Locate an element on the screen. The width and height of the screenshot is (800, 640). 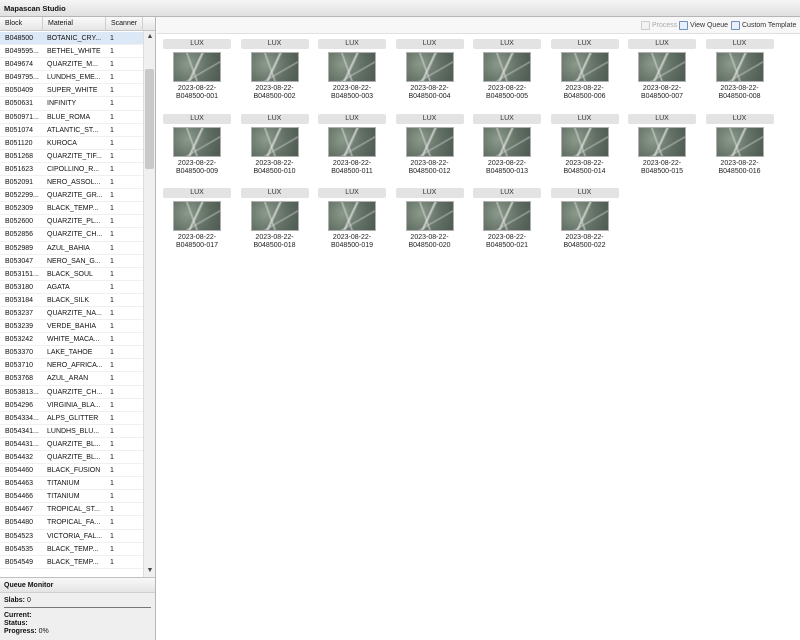
slab-tile: LUX 2023-08-22- B048500-004 is located at coordinates (429, 73).